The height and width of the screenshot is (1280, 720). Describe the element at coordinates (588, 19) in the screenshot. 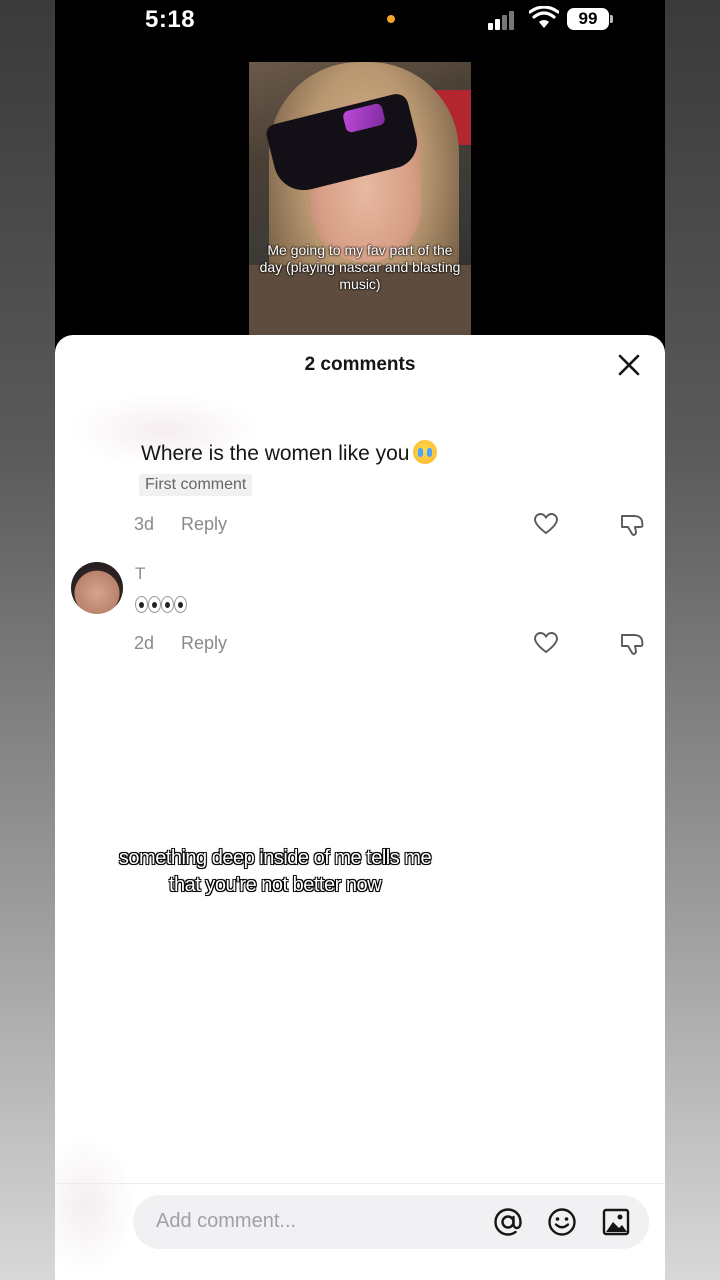

I see `battery-indicator: 99` at that location.